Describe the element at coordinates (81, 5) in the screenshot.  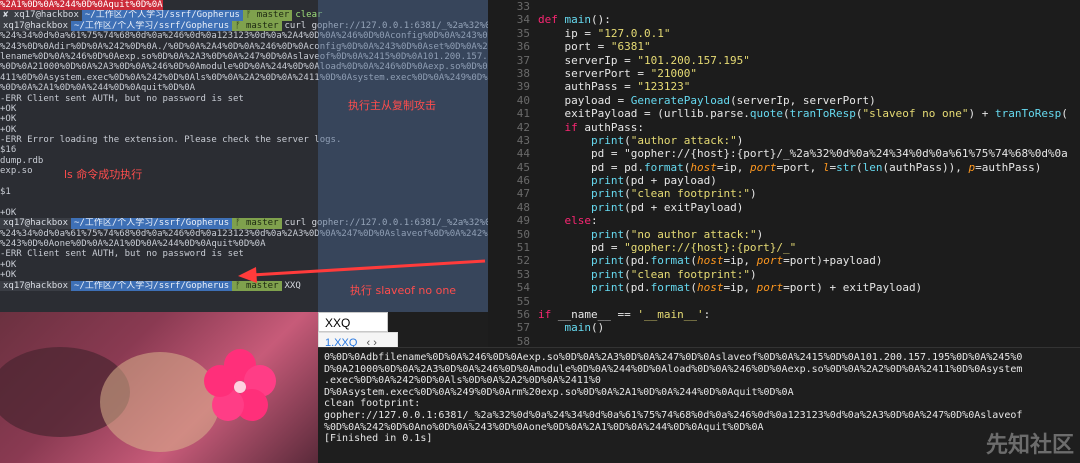
I see `terminal-text: %2A1%0D%0A%244%0D%0Aquit%0D%0A` at that location.